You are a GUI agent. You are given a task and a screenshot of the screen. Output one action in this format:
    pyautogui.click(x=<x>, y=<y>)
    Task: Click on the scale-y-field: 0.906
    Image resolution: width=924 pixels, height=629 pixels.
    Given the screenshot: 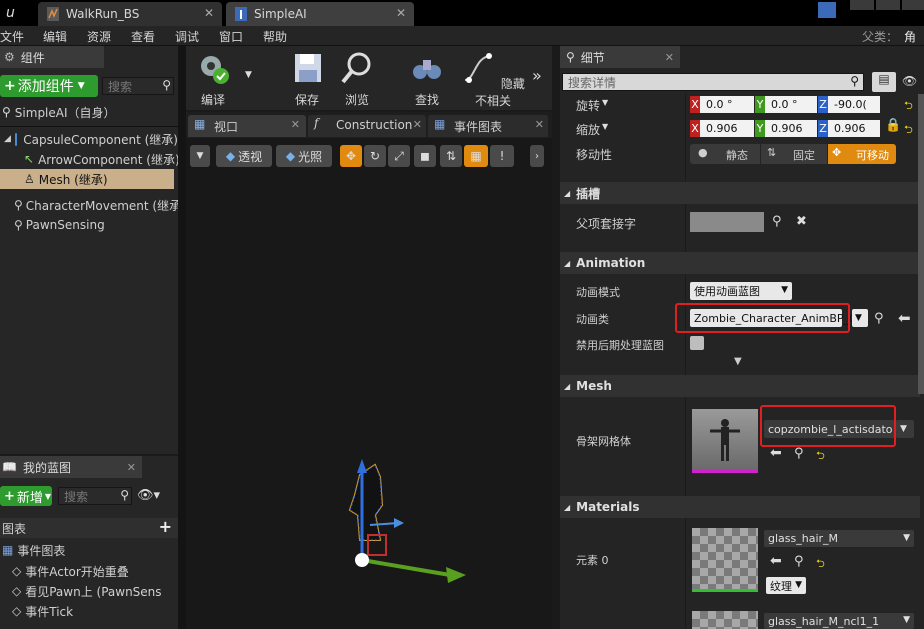 What is the action you would take?
    pyautogui.click(x=791, y=128)
    